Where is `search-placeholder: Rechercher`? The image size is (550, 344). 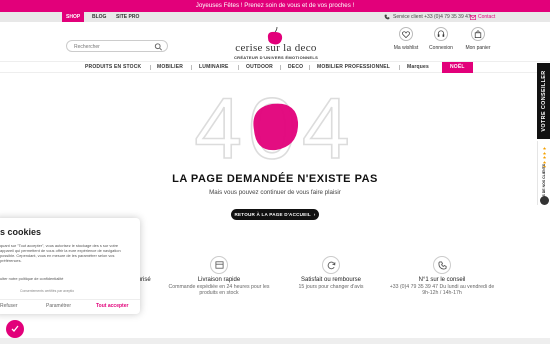 search-placeholder: Rechercher is located at coordinates (87, 46).